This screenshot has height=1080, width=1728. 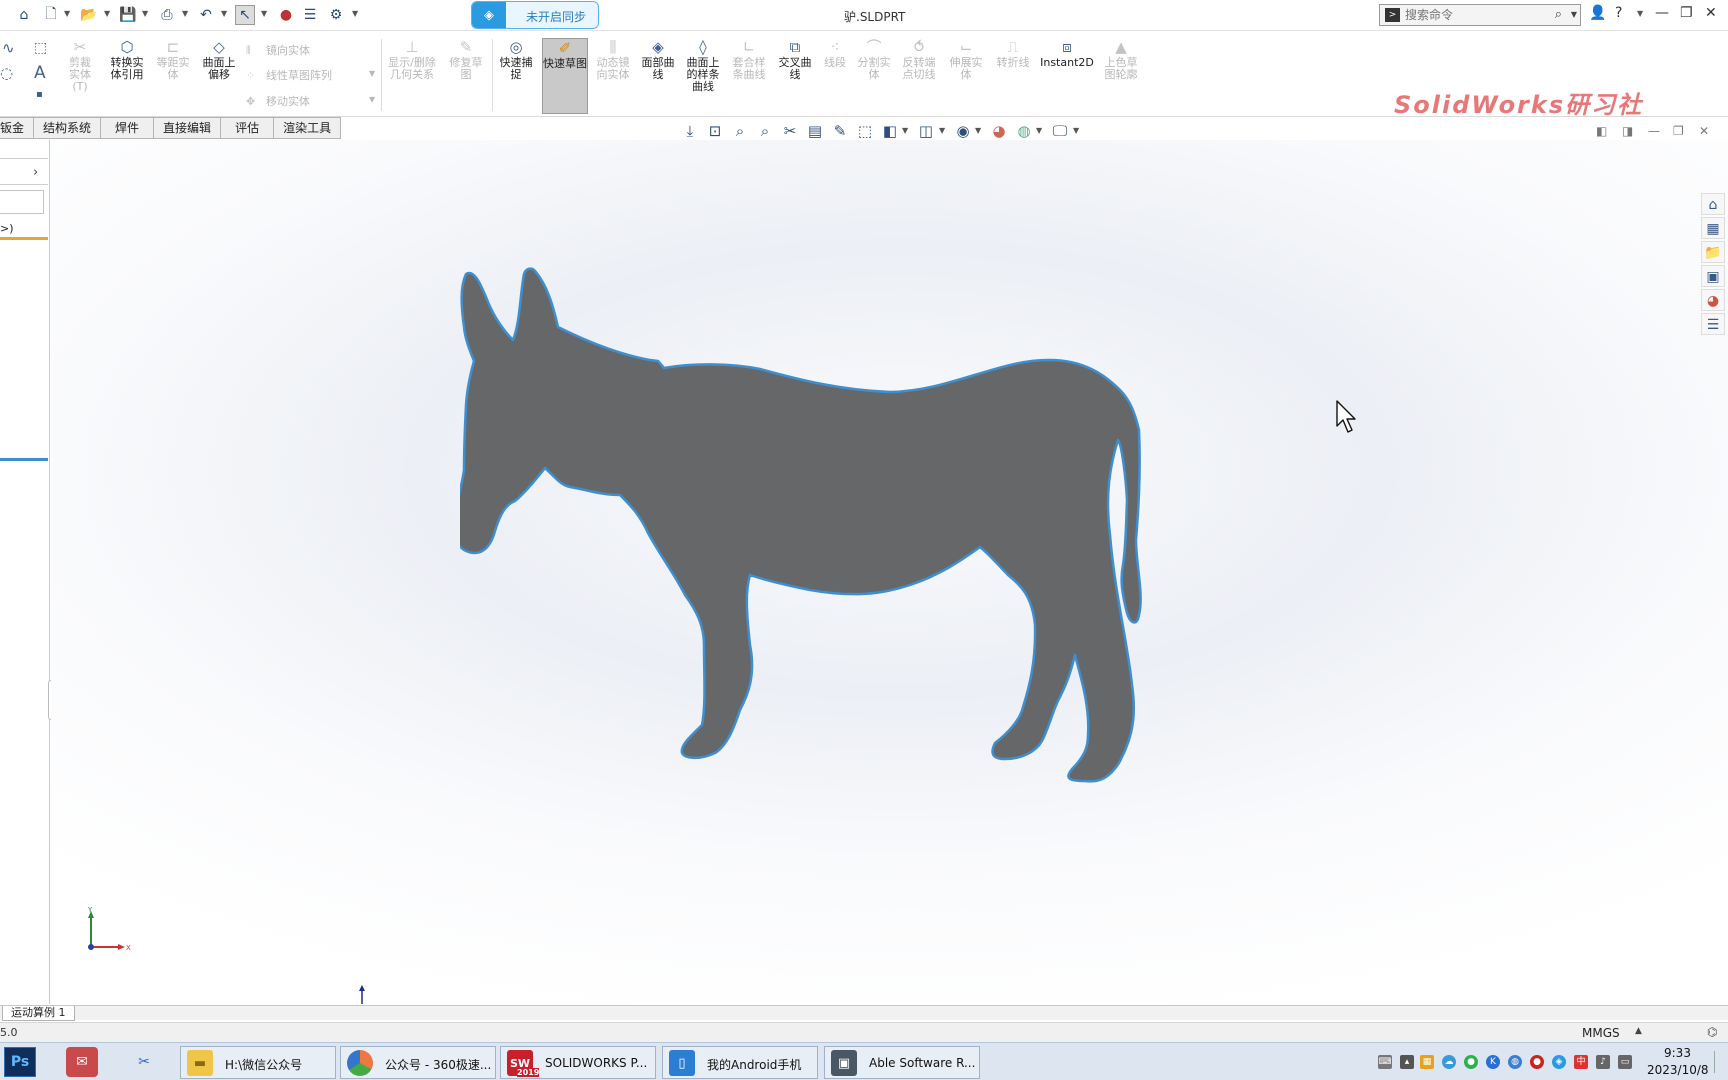 What do you see at coordinates (40, 48) in the screenshot?
I see `rectangle-icon: ⬚` at bounding box center [40, 48].